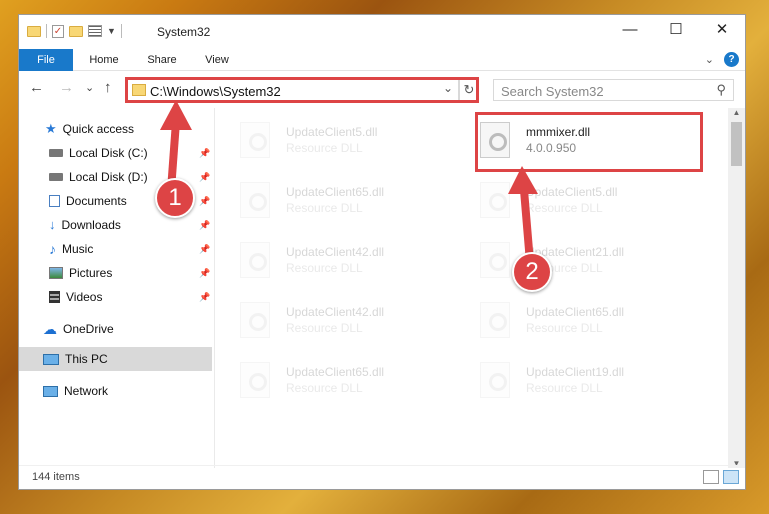 Image resolution: width=769 pixels, height=514 pixels. Describe the element at coordinates (91, 225) in the screenshot. I see `sidebar-item-label: Downloads` at that location.